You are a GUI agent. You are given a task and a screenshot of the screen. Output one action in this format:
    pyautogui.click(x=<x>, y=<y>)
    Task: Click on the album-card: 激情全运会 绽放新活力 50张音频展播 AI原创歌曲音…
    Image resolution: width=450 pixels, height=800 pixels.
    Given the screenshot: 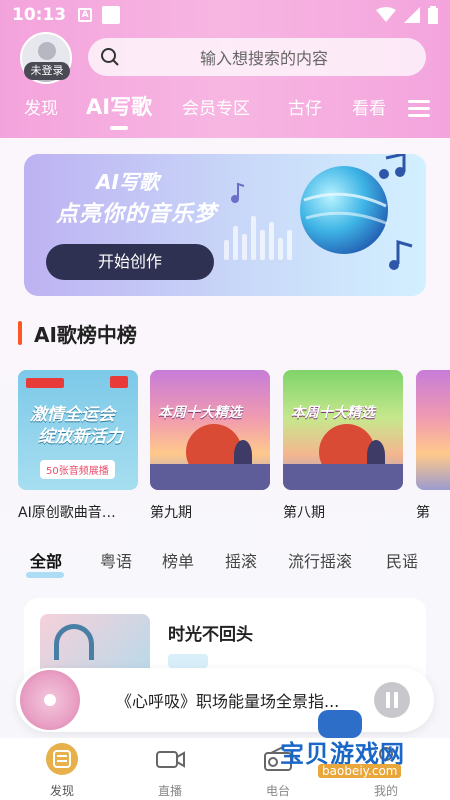 What is the action you would take?
    pyautogui.click(x=78, y=446)
    